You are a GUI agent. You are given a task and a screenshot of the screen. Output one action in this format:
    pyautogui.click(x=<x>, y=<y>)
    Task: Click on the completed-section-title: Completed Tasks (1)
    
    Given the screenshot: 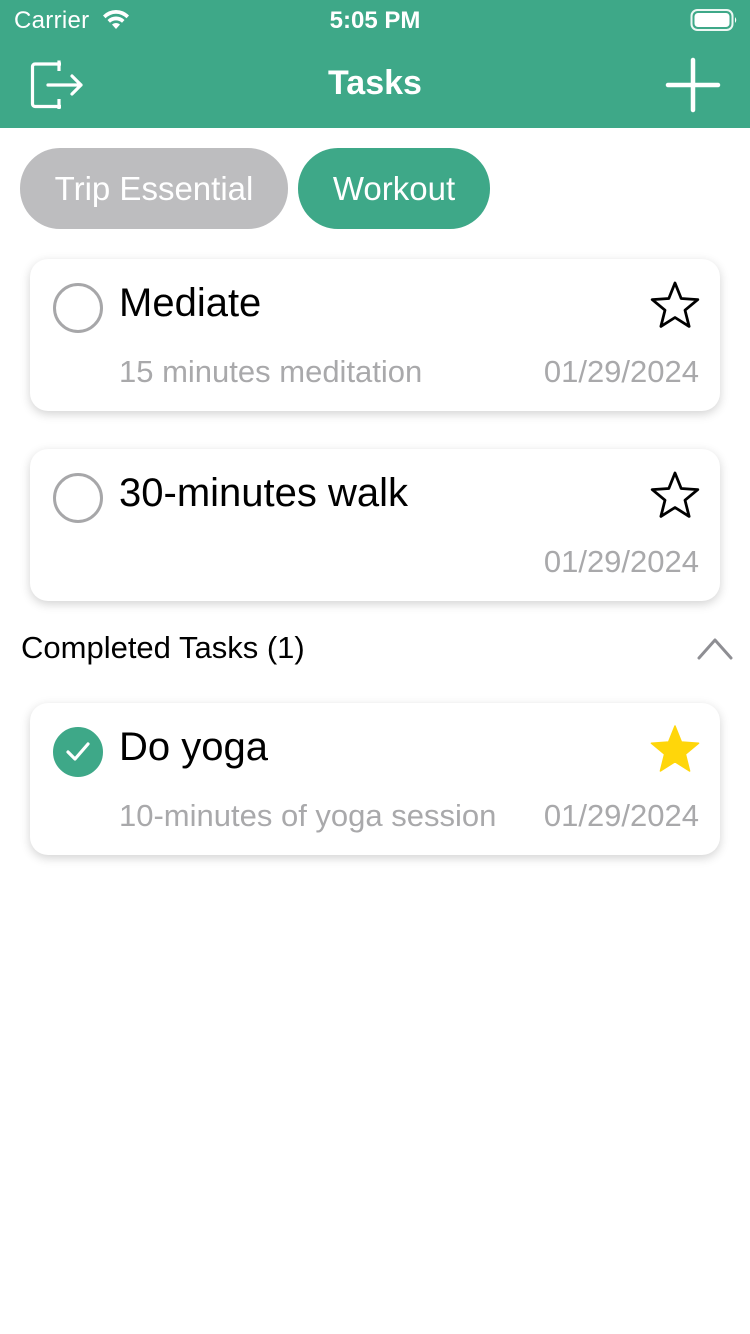 What is the action you would take?
    pyautogui.click(x=163, y=647)
    